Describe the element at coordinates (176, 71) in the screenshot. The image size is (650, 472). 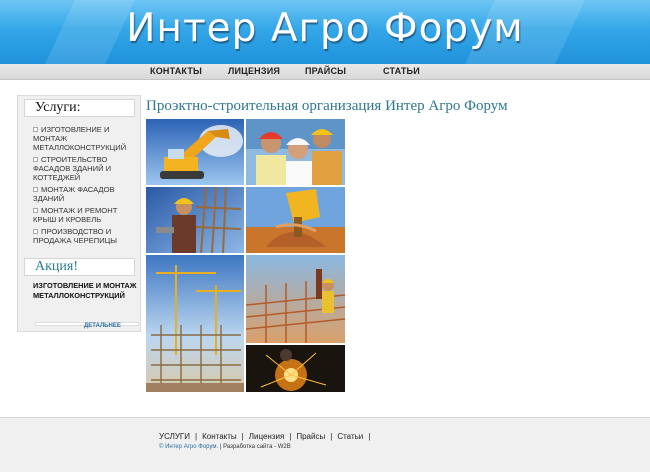
I see `nav-item-contacts: КОНТАКТЫ` at that location.